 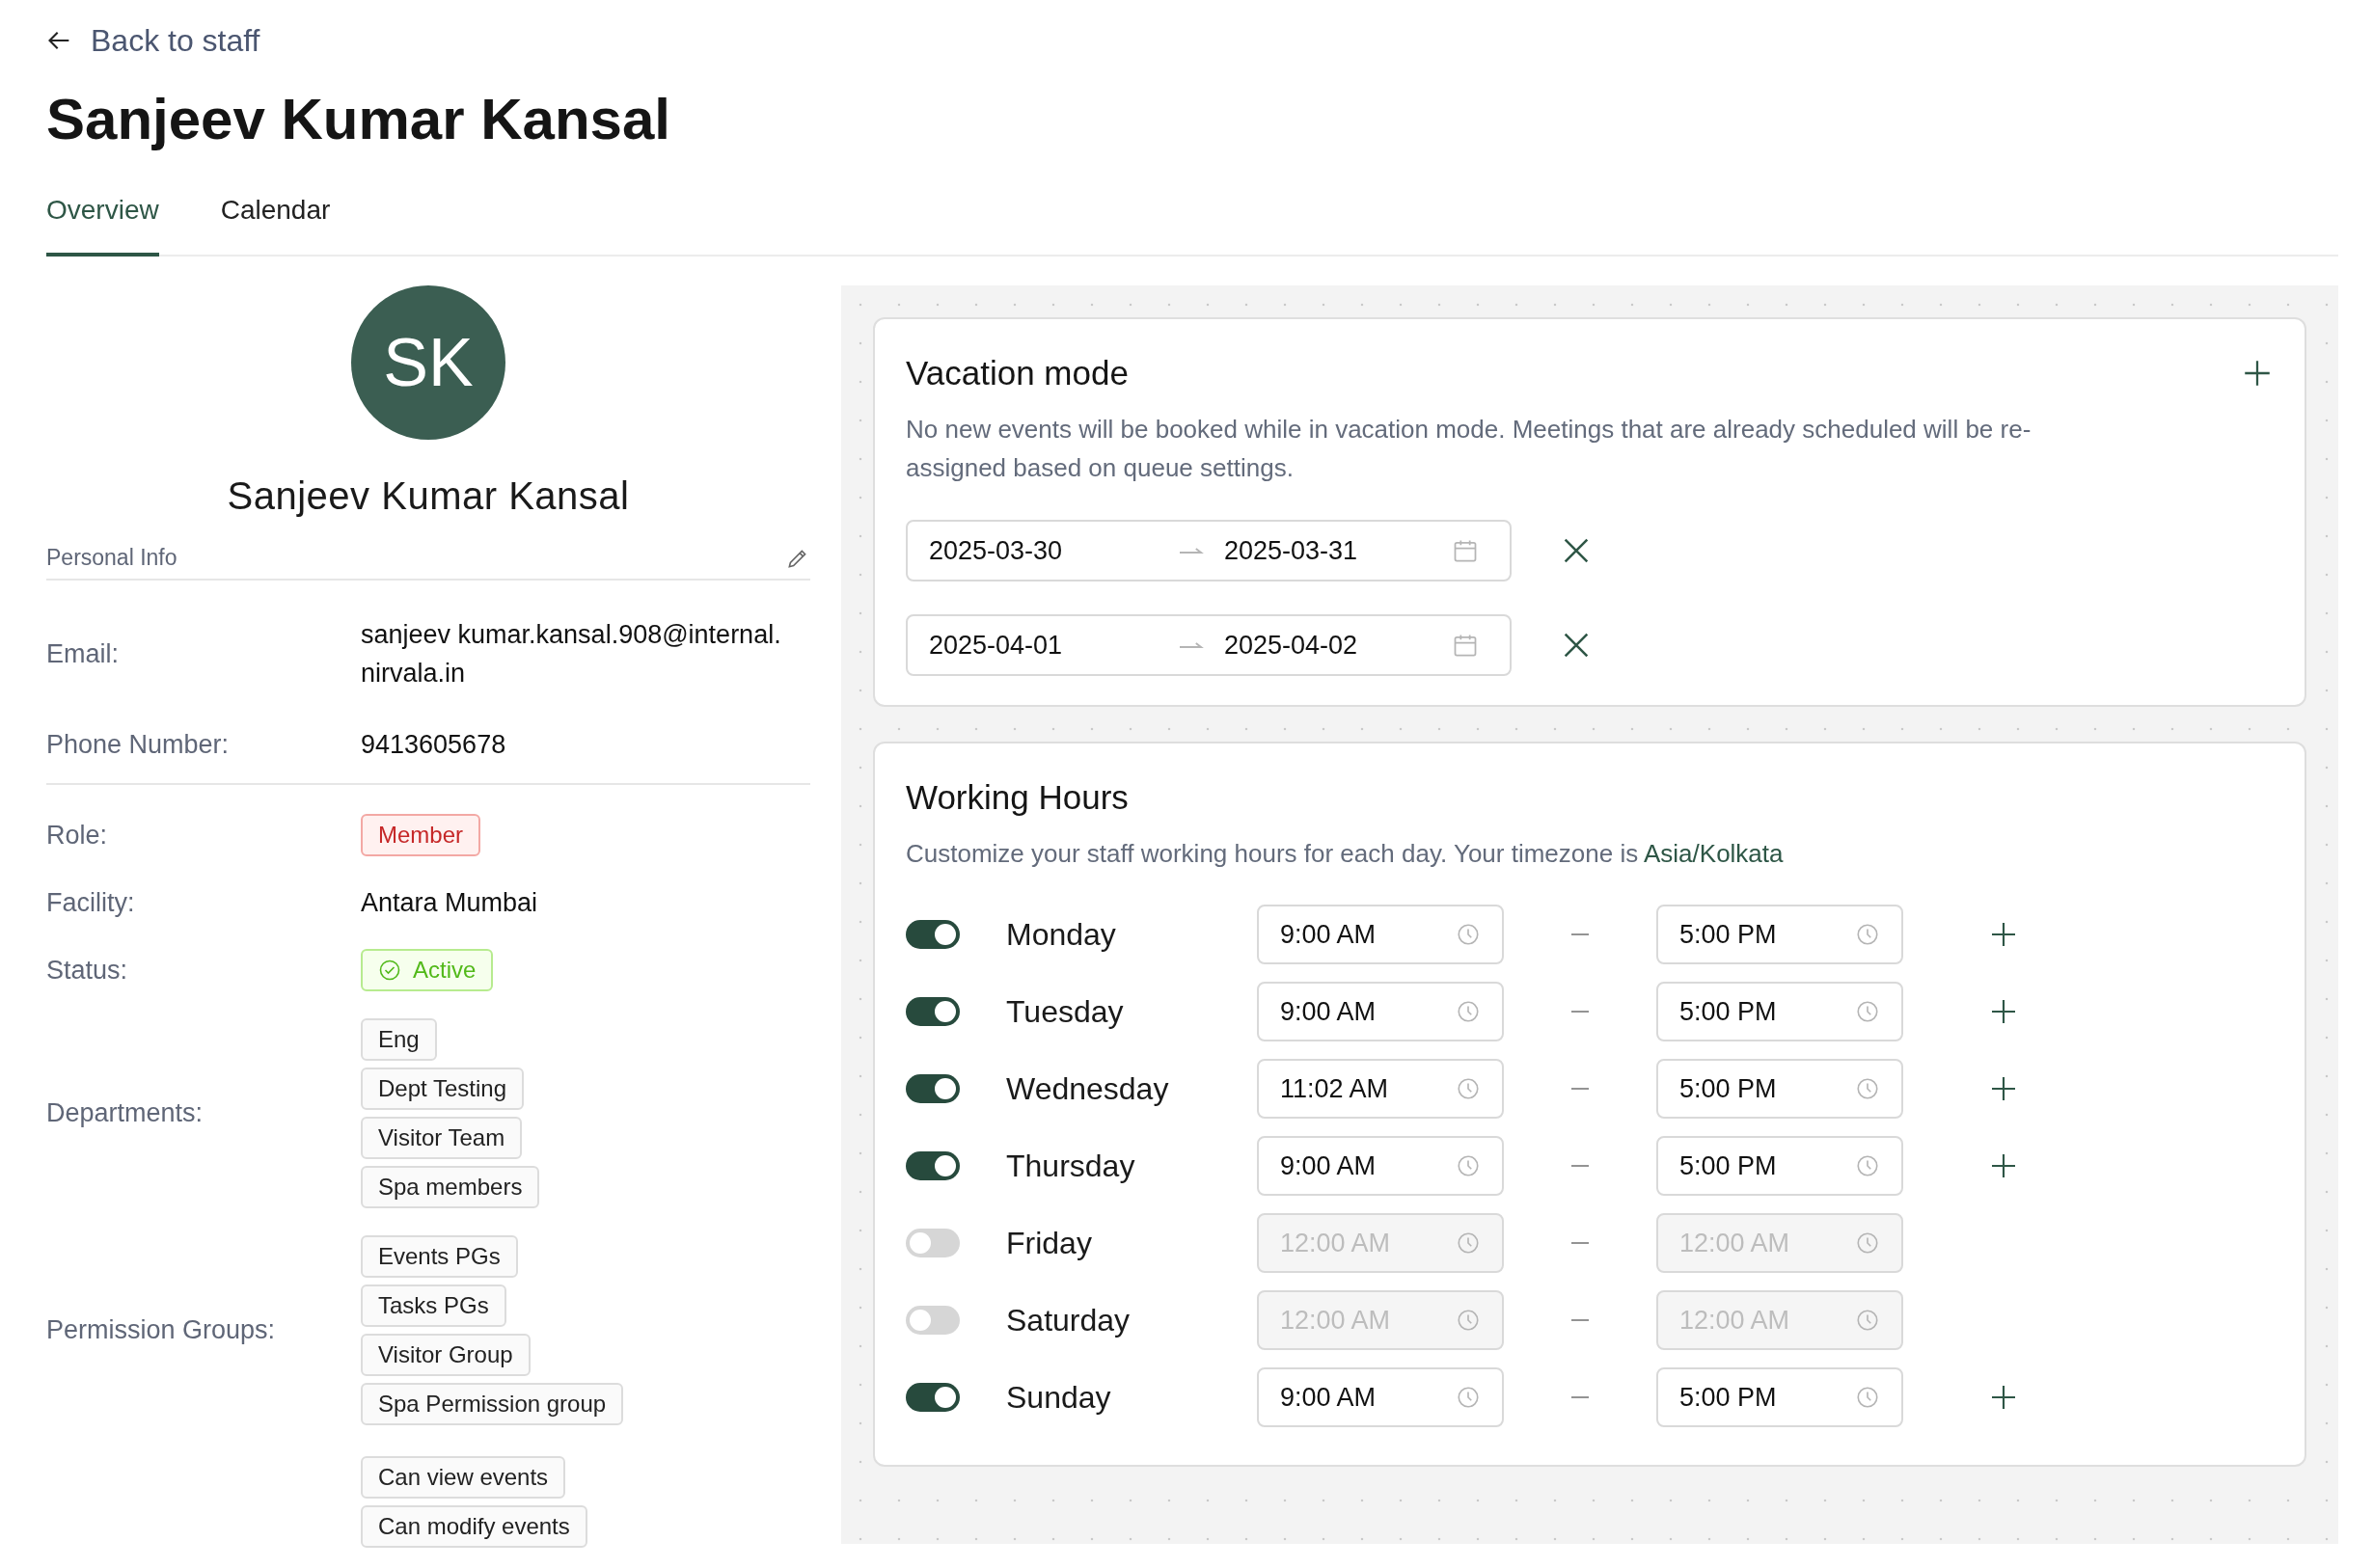 I want to click on card-title: Vacation mode, so click(x=1017, y=373).